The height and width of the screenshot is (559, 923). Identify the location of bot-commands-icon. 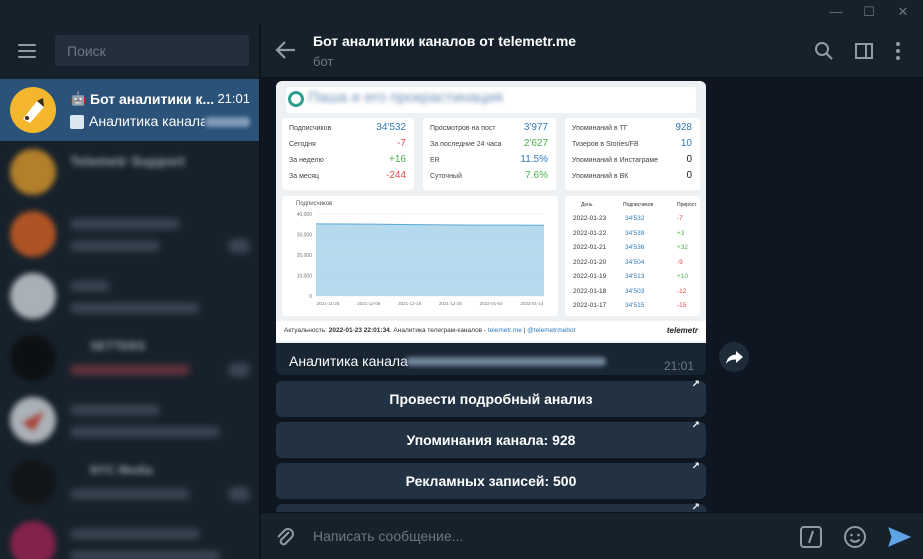
(811, 537).